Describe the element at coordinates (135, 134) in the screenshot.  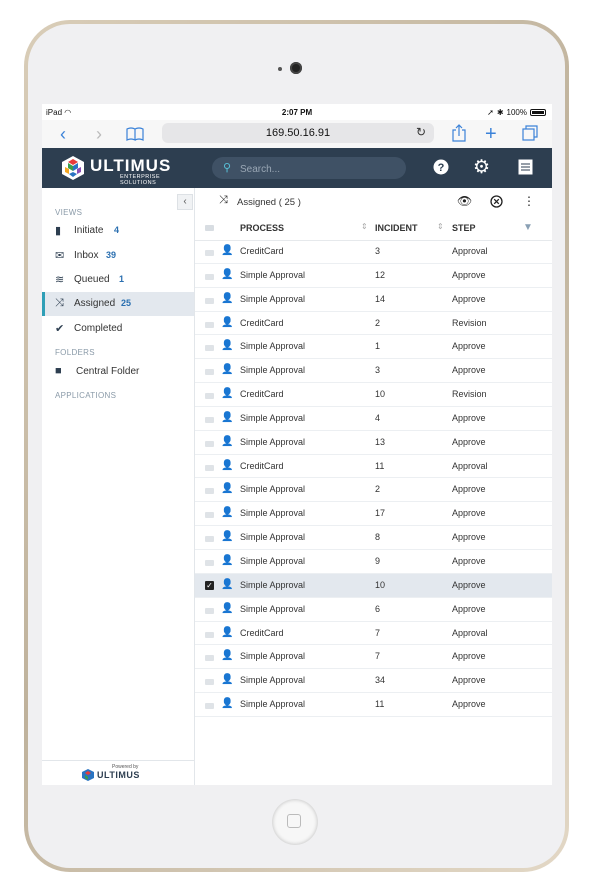
I see `bookmarks-icon` at that location.